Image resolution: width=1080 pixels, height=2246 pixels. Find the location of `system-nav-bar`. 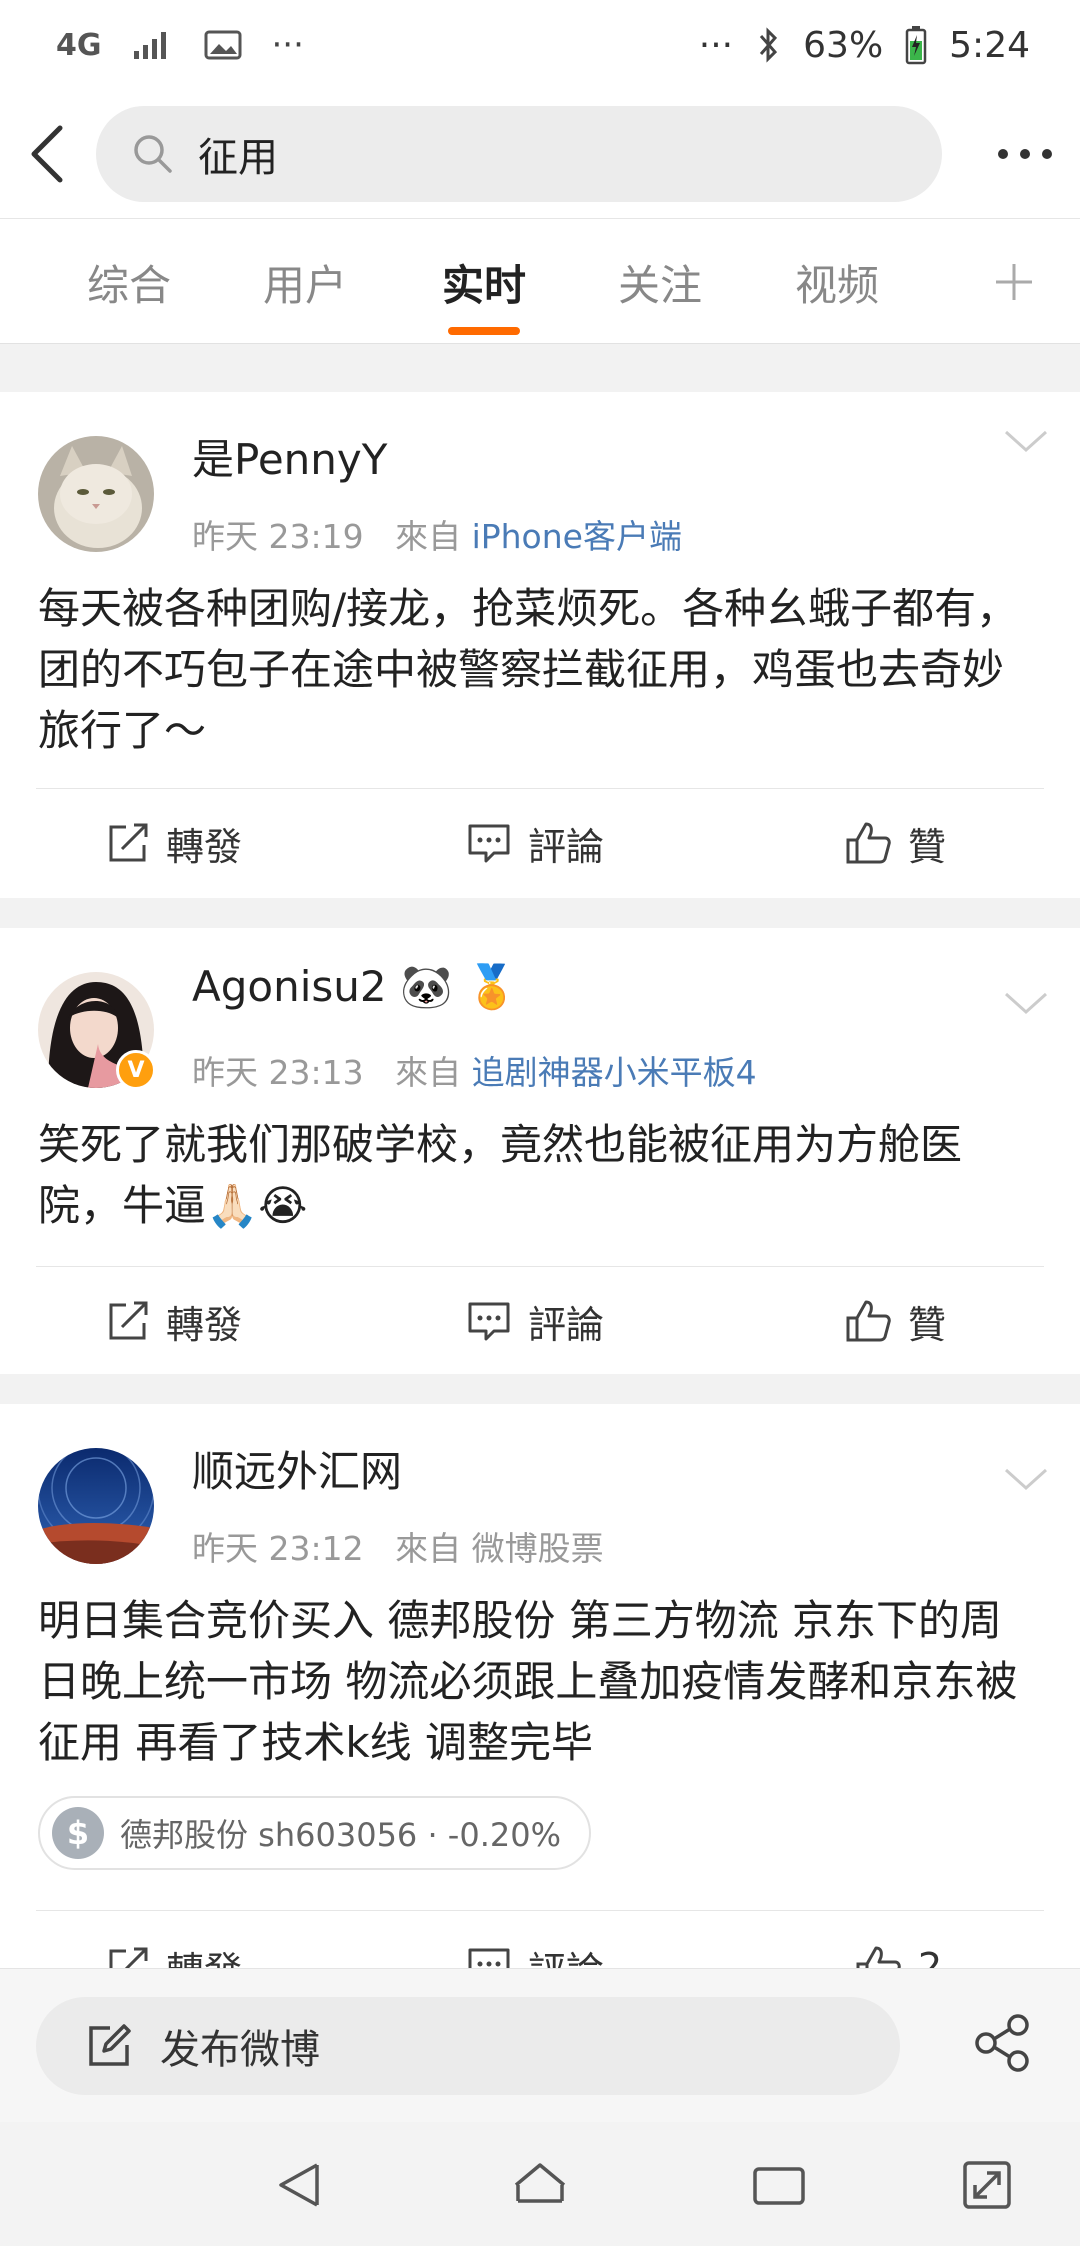

system-nav-bar is located at coordinates (540, 2184).